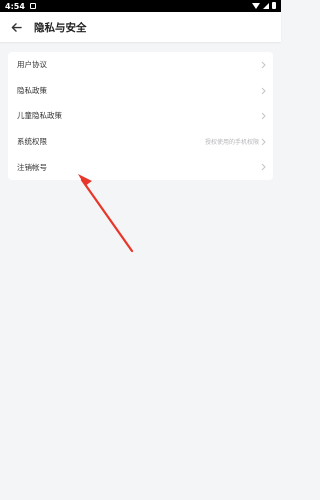 This screenshot has height=500, width=320. What do you see at coordinates (32, 142) in the screenshot?
I see `settings-item-label: 系统权限` at bounding box center [32, 142].